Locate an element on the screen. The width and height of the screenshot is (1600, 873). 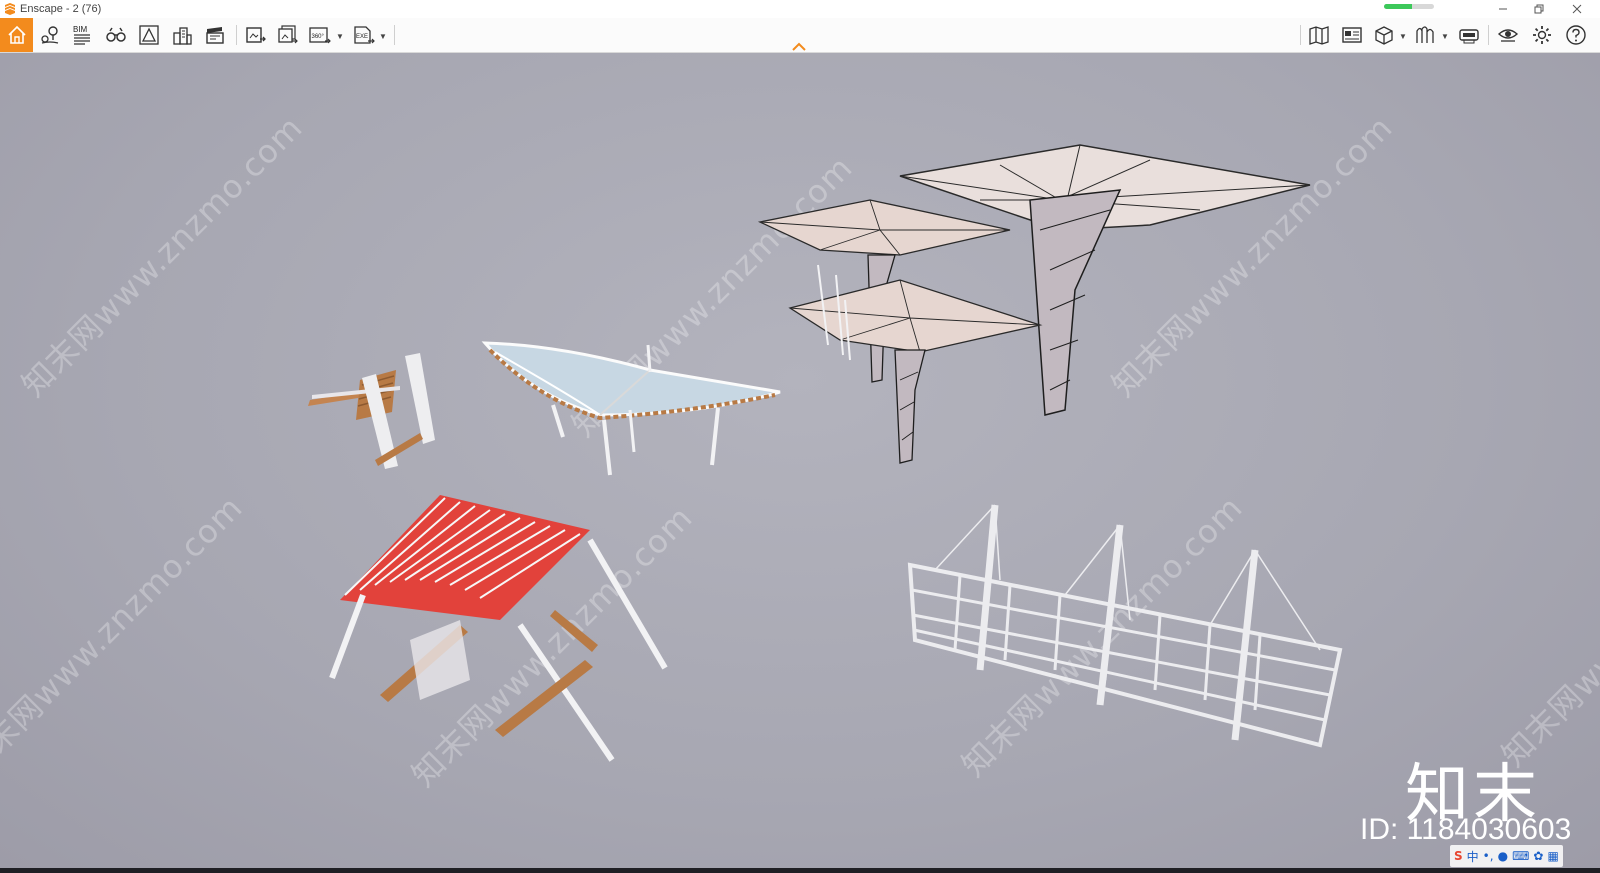
visibility-eye-icon is located at coordinates (1508, 35).